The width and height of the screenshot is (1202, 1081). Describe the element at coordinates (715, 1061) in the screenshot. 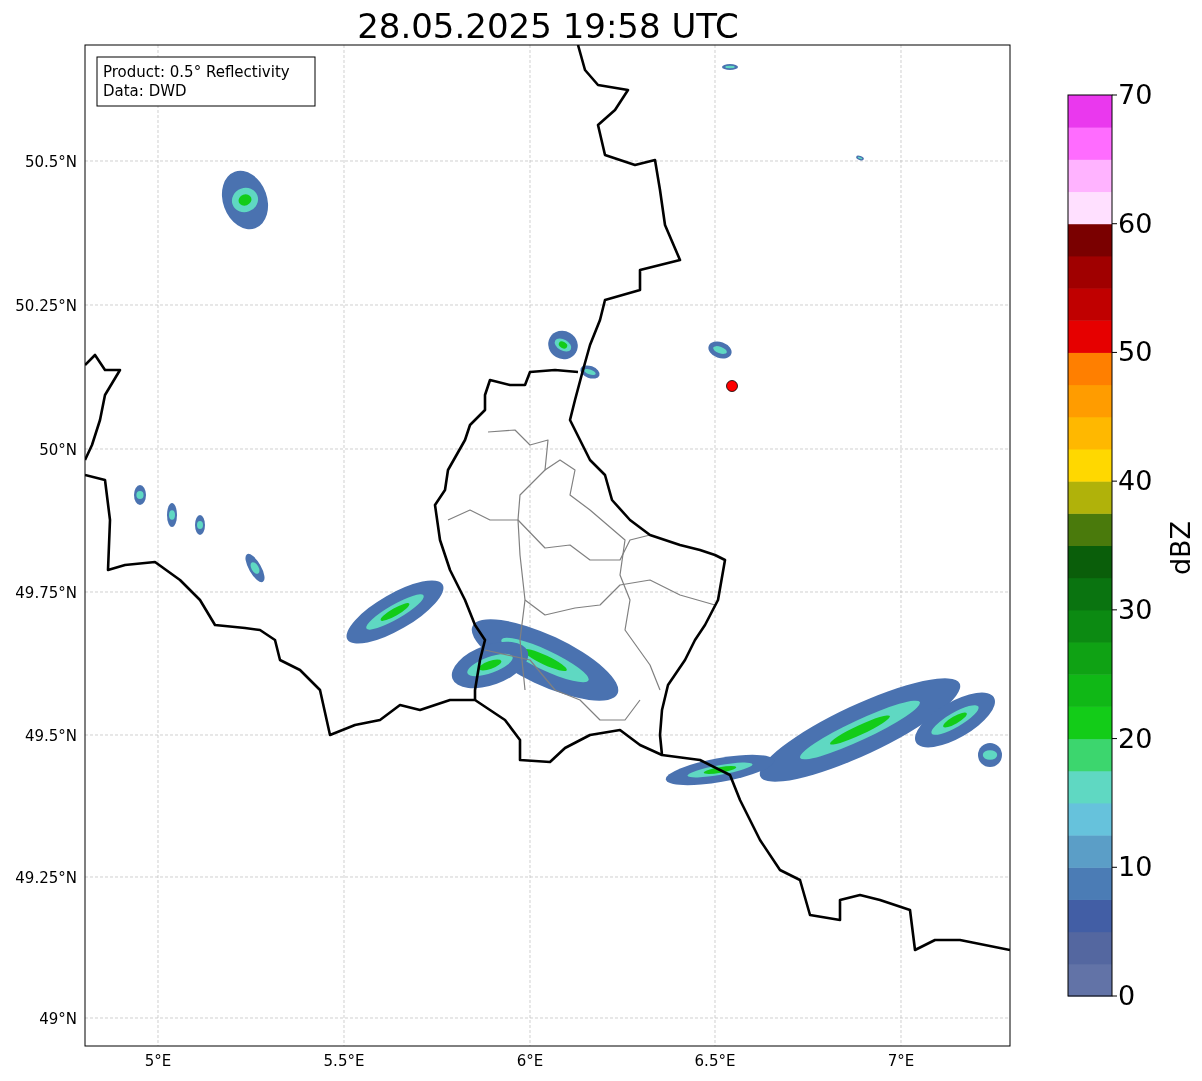

I see `longitude-label: 6.5°E` at that location.